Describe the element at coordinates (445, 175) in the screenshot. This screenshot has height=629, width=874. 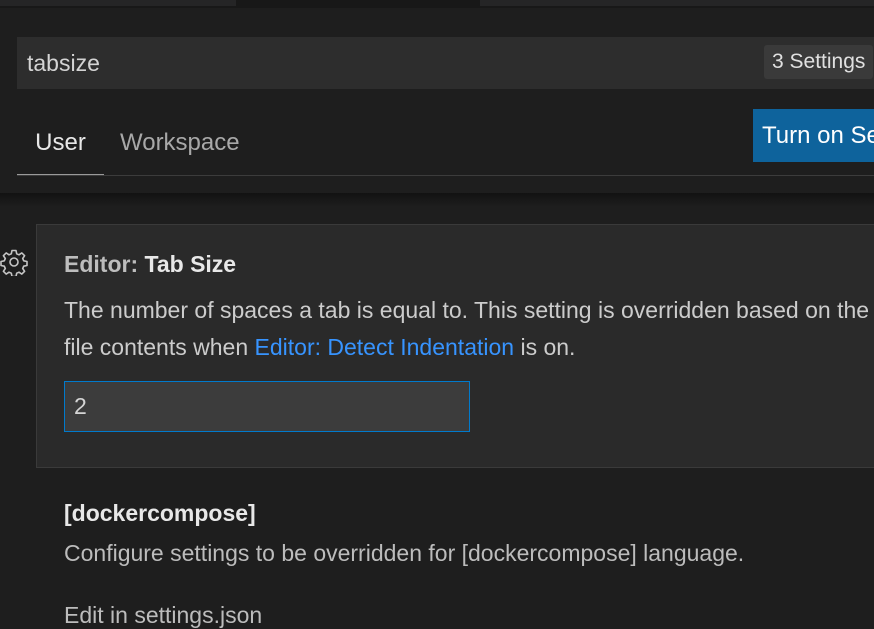
I see `tabs-divider` at that location.